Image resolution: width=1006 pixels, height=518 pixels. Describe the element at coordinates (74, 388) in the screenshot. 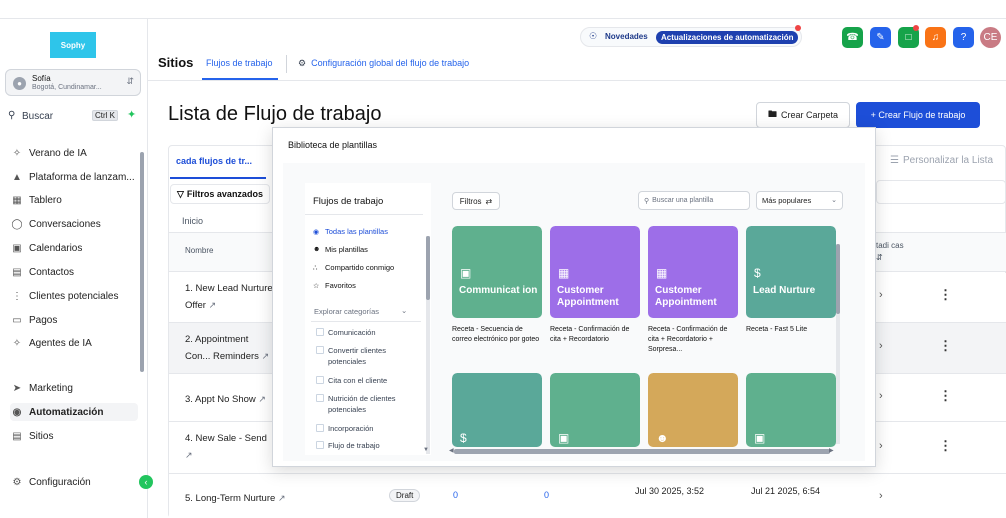

I see `sidebar-item-marketing: ➤ Marketing` at that location.